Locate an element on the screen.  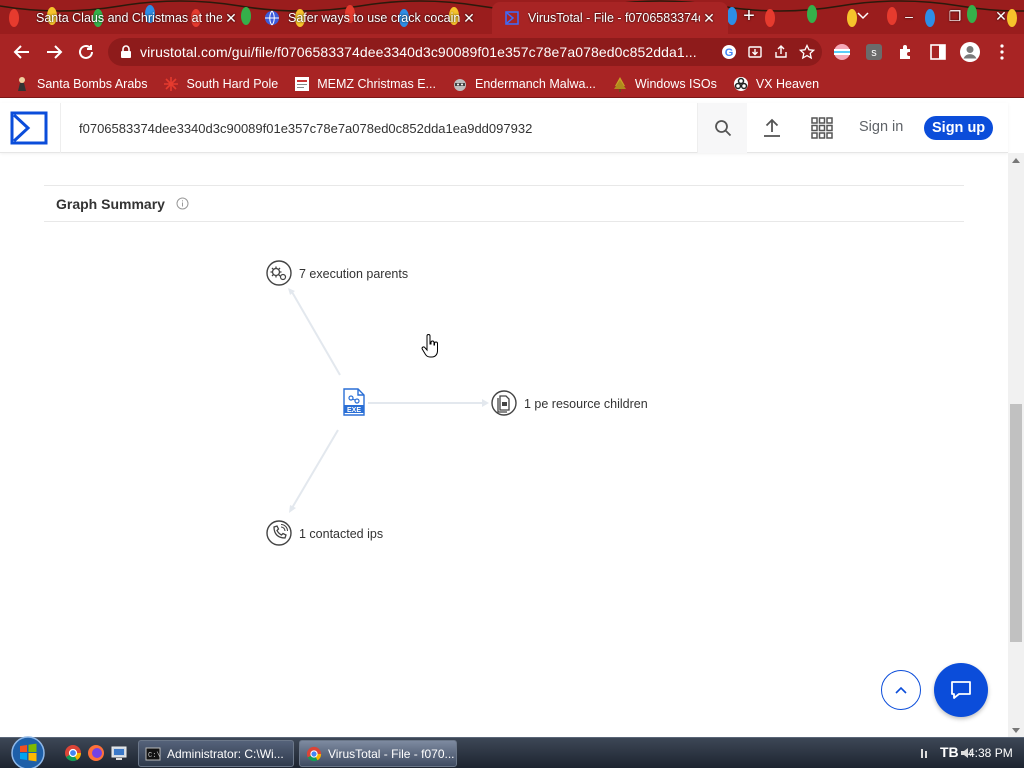
tab-safer-ways: Safer ways to use crack cocaine ✕ is located at coordinates (370, 18).